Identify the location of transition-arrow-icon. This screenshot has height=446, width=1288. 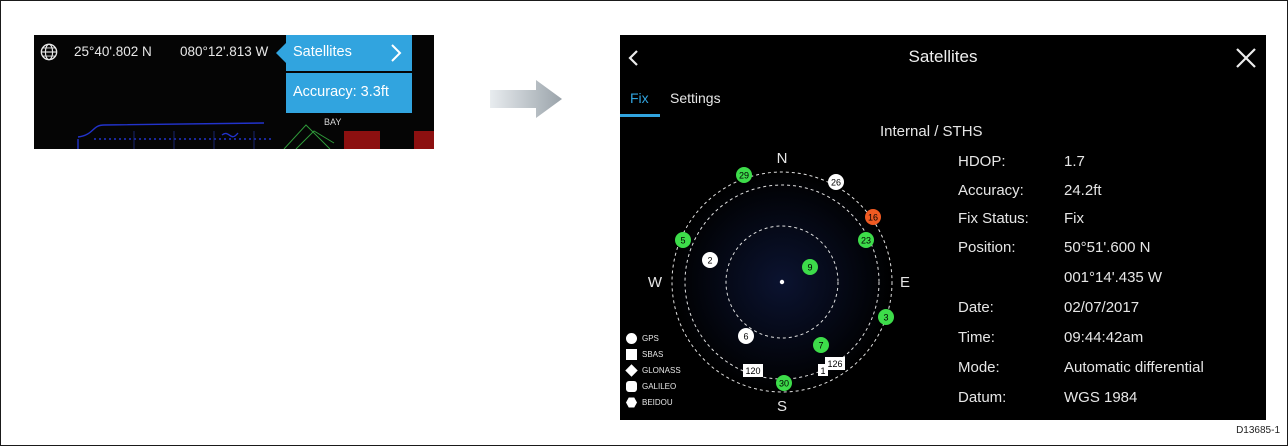
(526, 99).